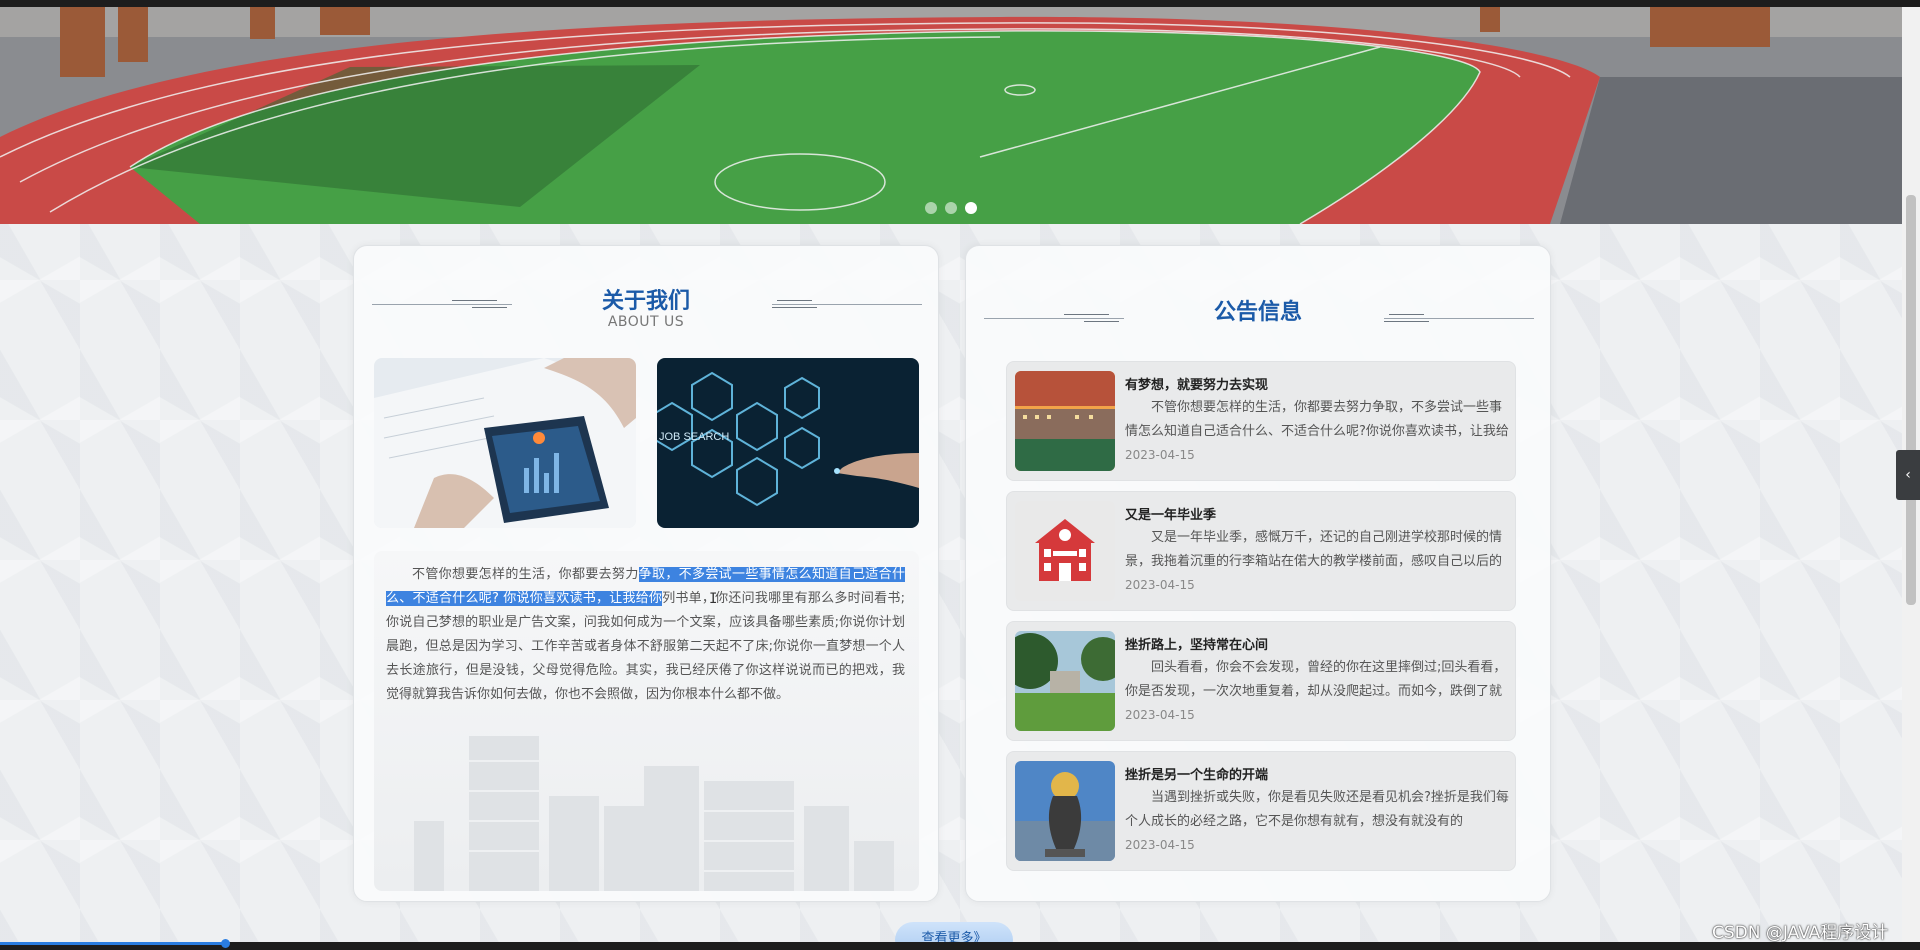  What do you see at coordinates (1257, 312) in the screenshot?
I see `notice-title: 公告信息` at bounding box center [1257, 312].